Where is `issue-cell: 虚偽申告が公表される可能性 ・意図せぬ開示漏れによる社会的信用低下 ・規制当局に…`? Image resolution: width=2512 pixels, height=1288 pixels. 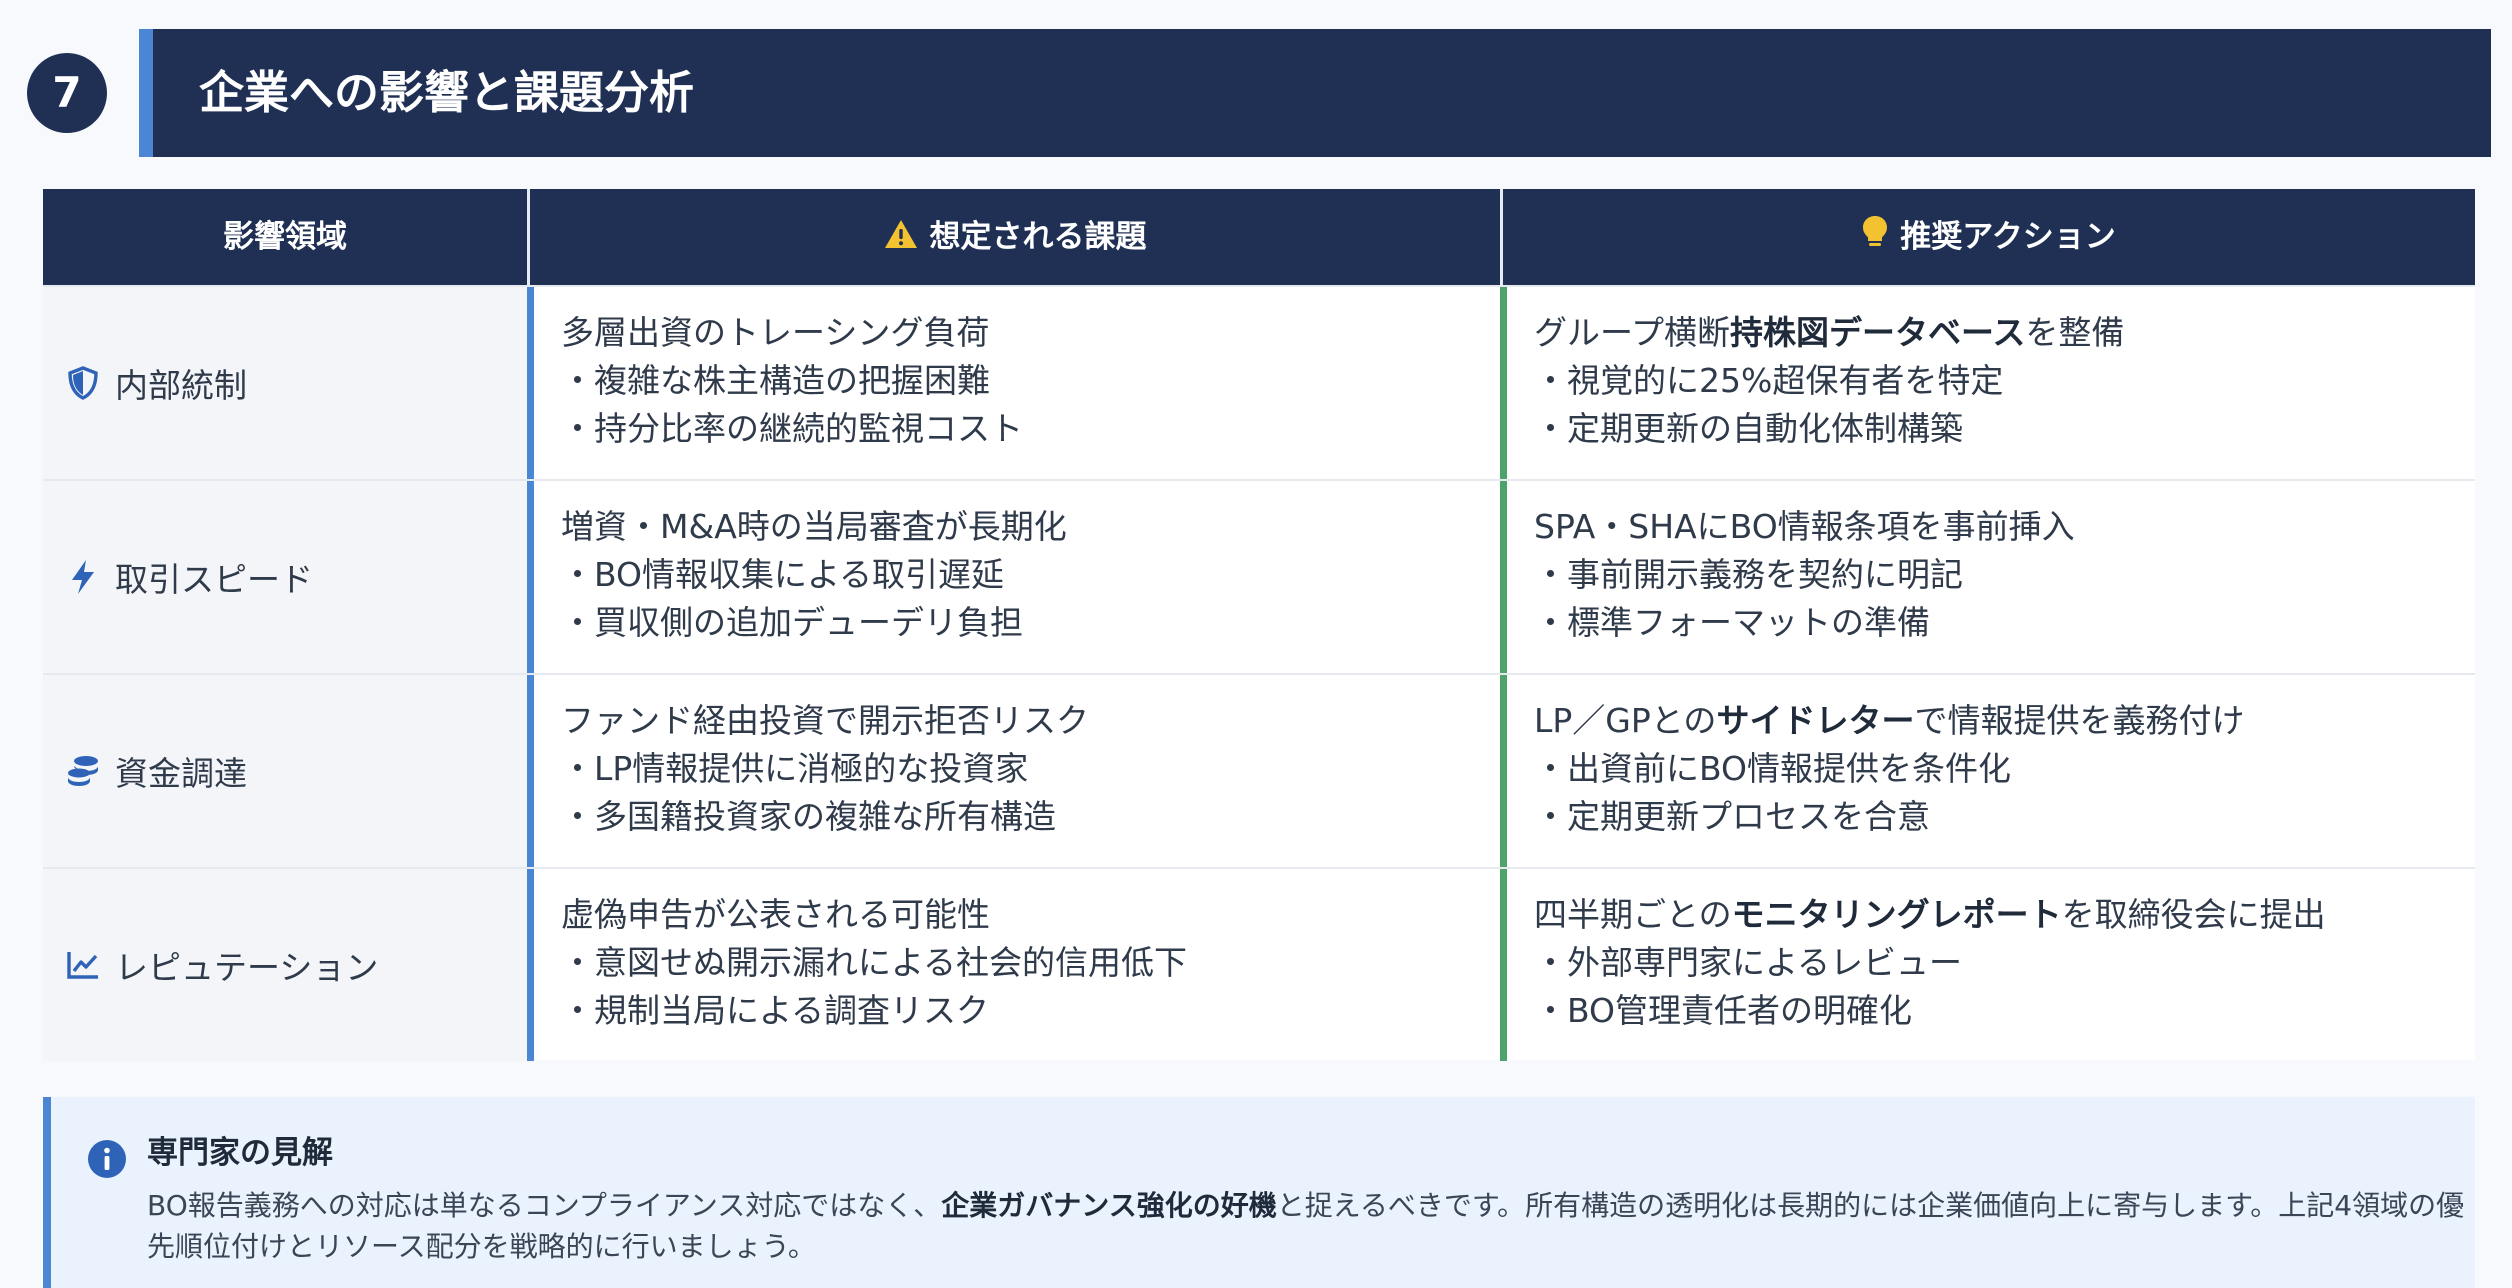 issue-cell: 虚偽申告が公表される可能性 ・意図せぬ開示漏れによる社会的信用低下 ・規制当局に… is located at coordinates (1013, 965).